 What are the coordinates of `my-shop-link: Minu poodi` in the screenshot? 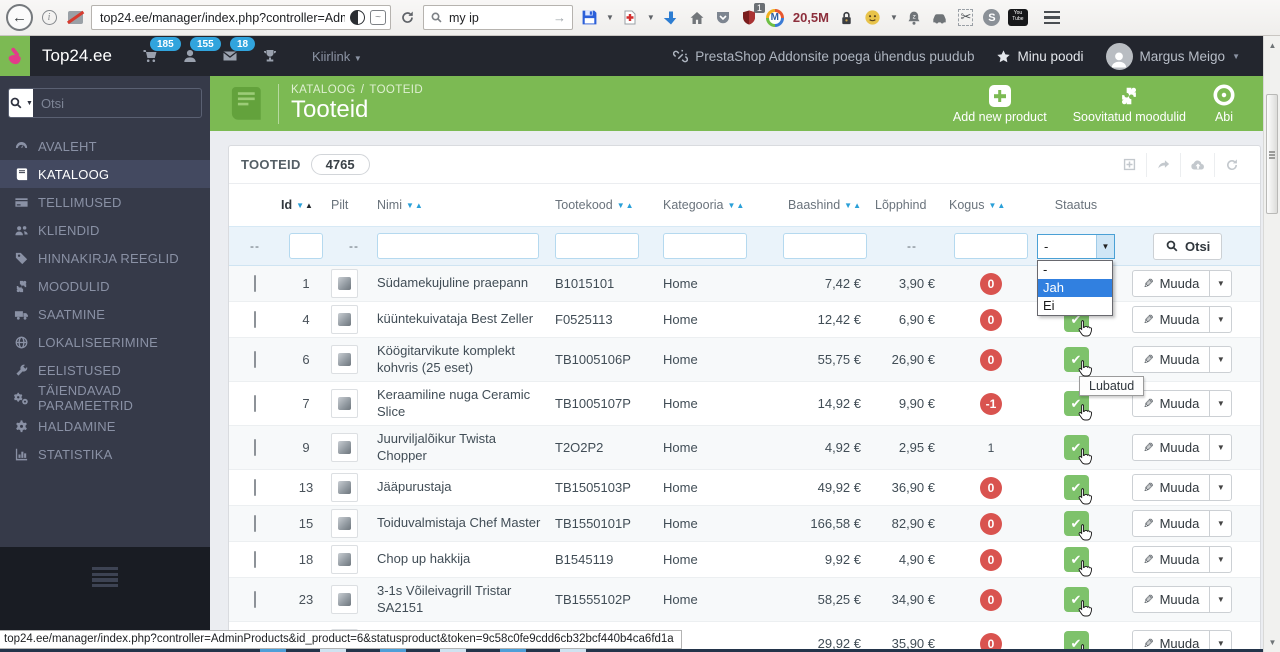 It's located at (1040, 56).